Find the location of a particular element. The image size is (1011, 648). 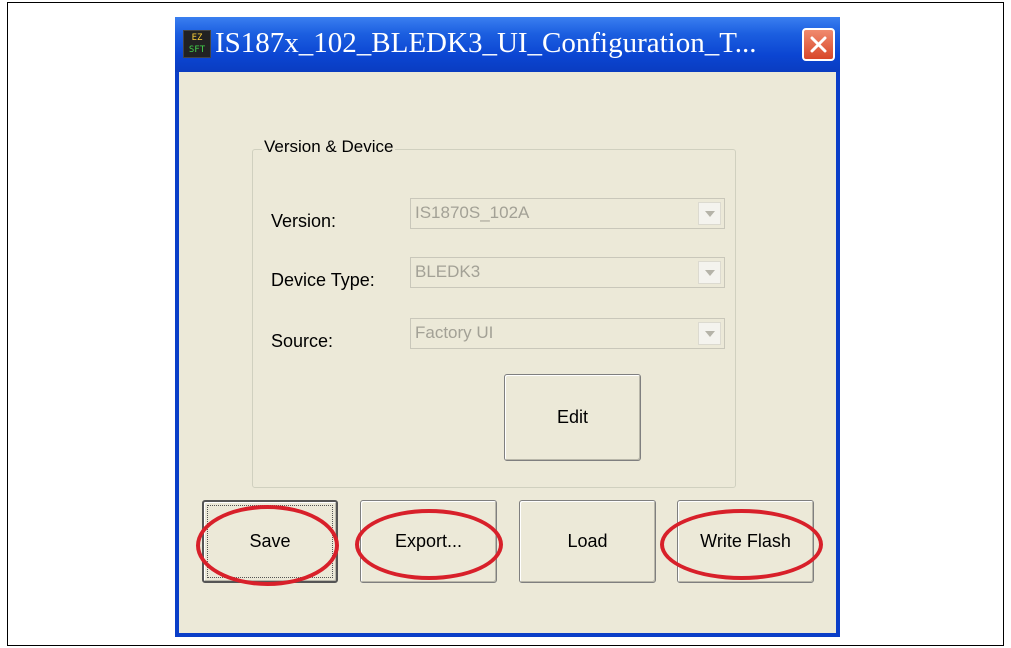

source-select-value: Factory UI is located at coordinates (454, 332).